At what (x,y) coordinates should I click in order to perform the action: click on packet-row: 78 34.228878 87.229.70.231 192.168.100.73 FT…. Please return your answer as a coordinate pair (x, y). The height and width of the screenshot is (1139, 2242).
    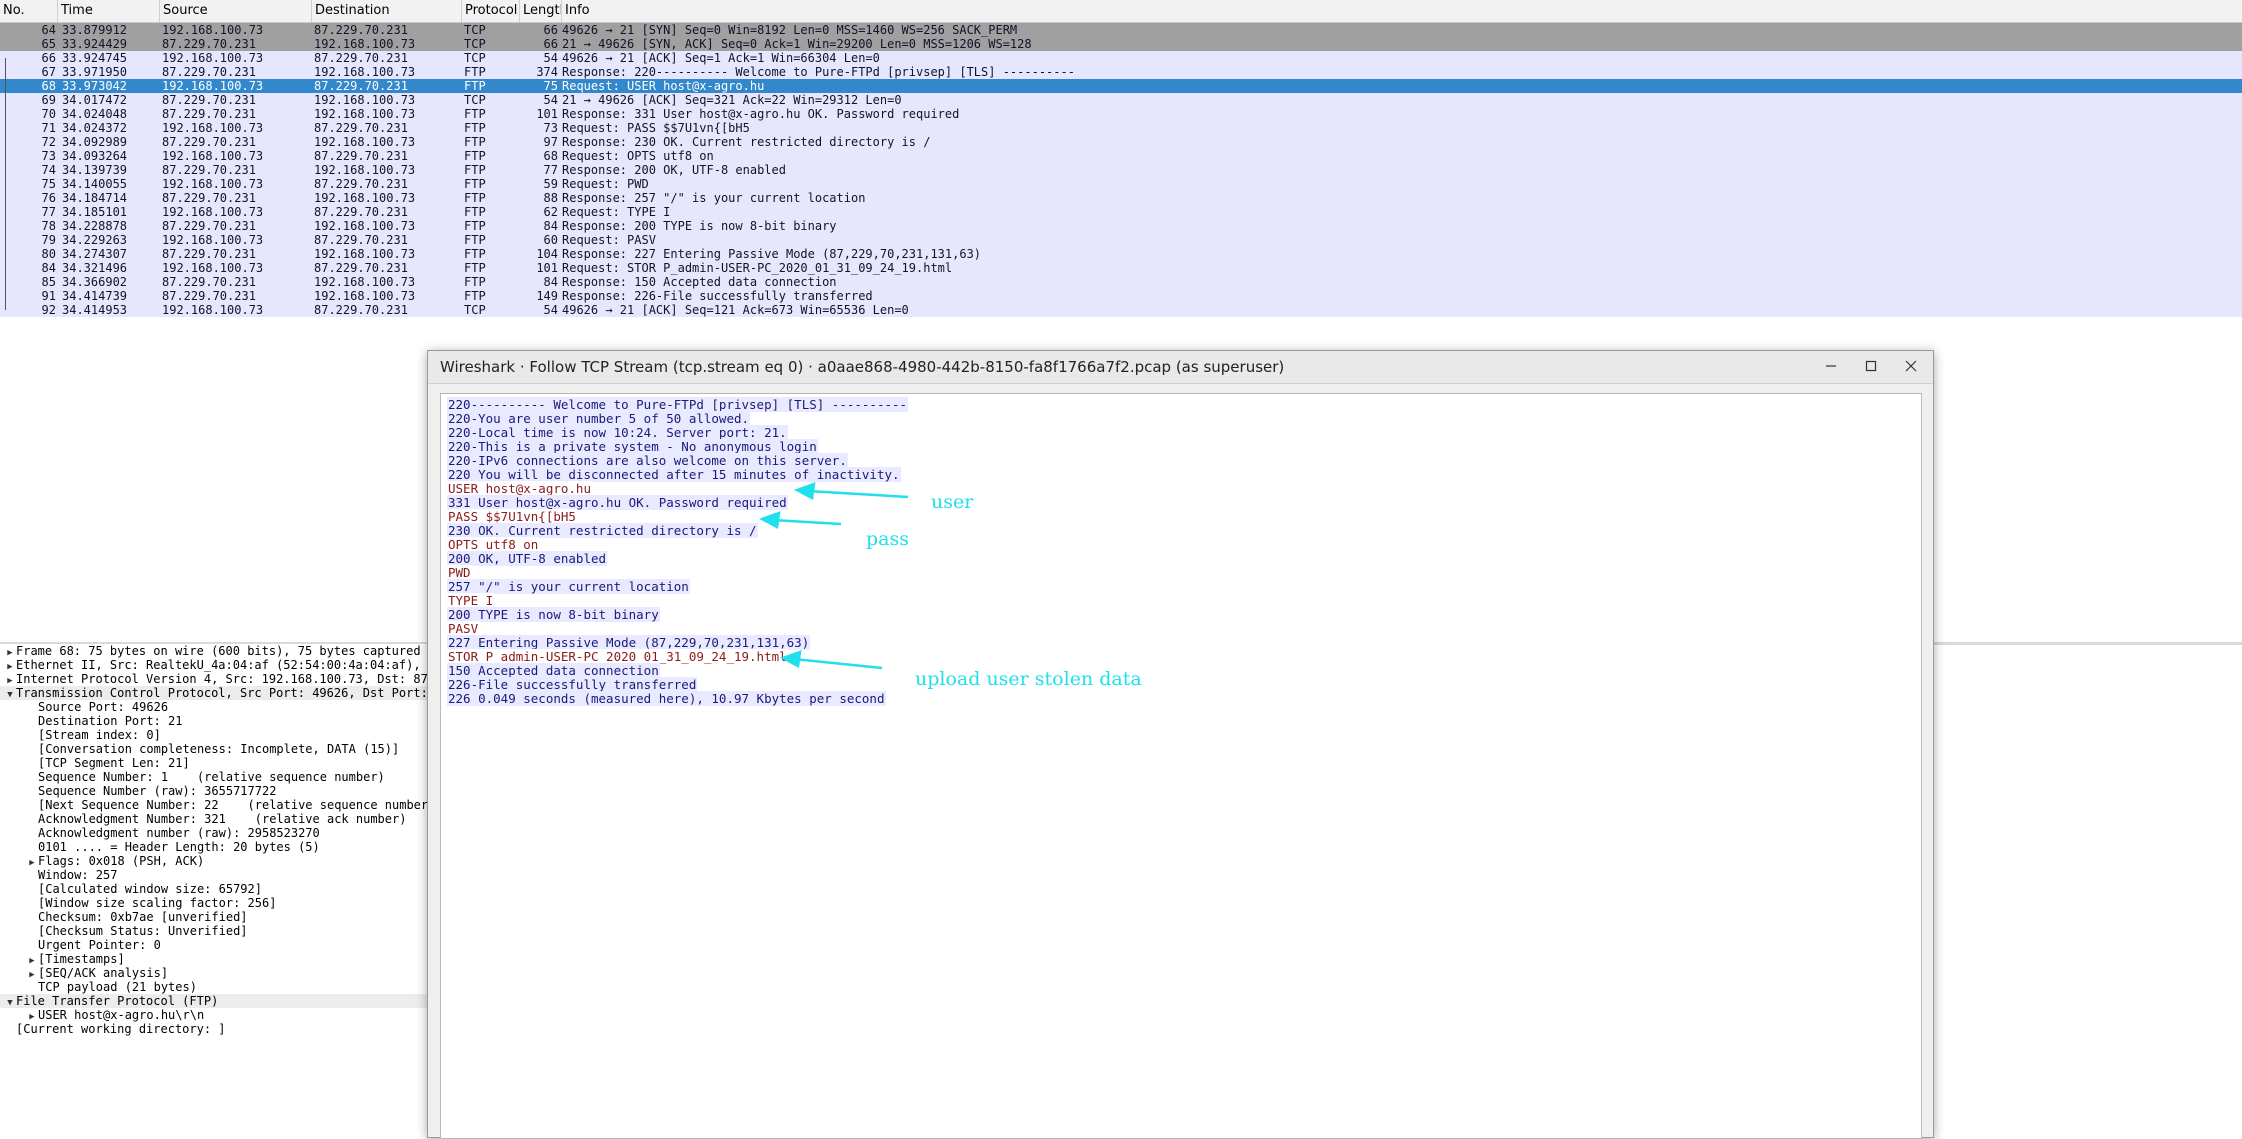
    Looking at the image, I should click on (1121, 226).